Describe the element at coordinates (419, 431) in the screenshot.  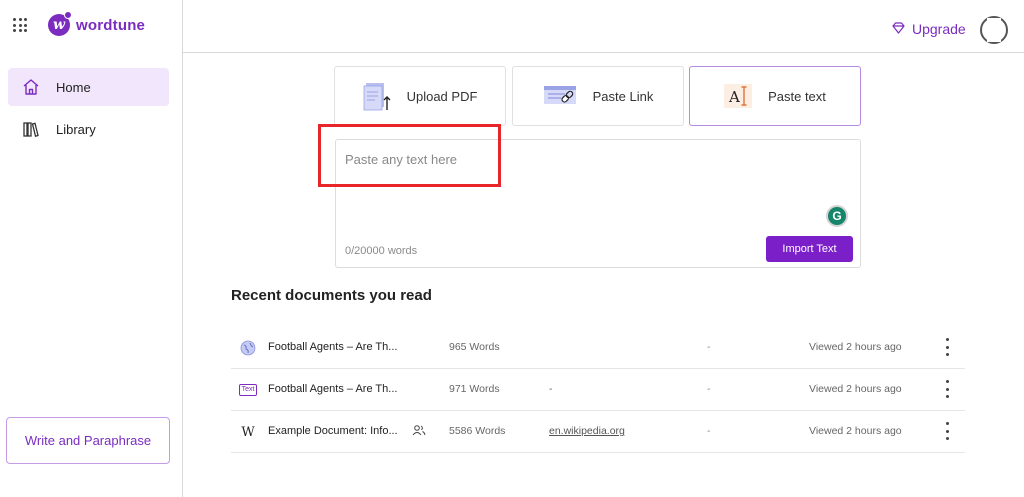
I see `shared-users-icon` at that location.